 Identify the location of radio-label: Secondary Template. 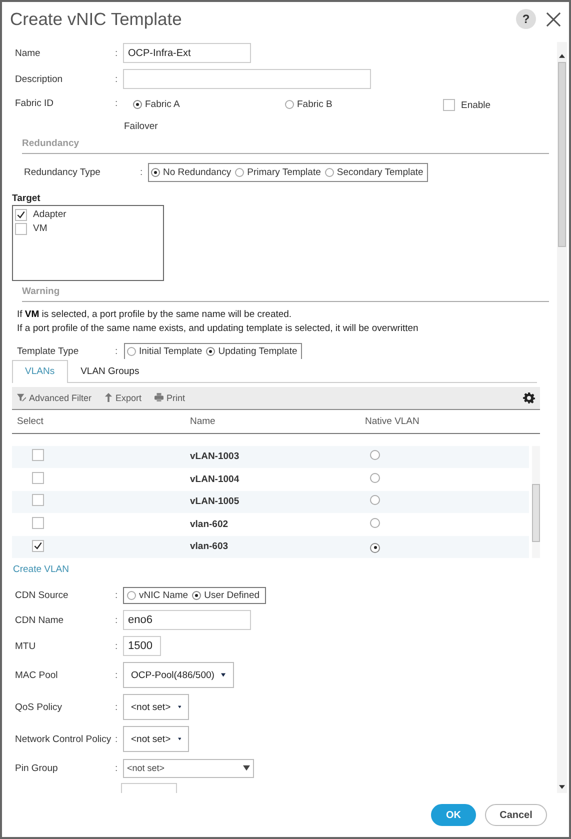
(380, 172).